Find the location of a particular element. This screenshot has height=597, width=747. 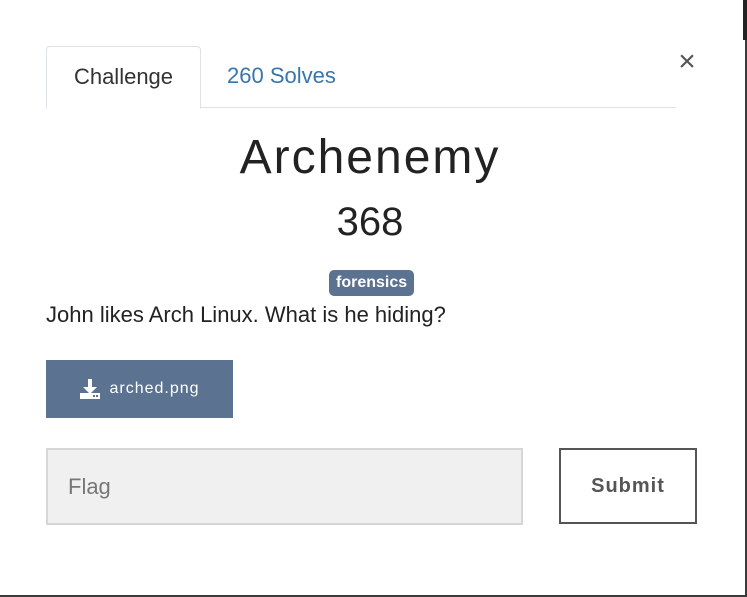

tab-solves: 260 Solves is located at coordinates (281, 76).